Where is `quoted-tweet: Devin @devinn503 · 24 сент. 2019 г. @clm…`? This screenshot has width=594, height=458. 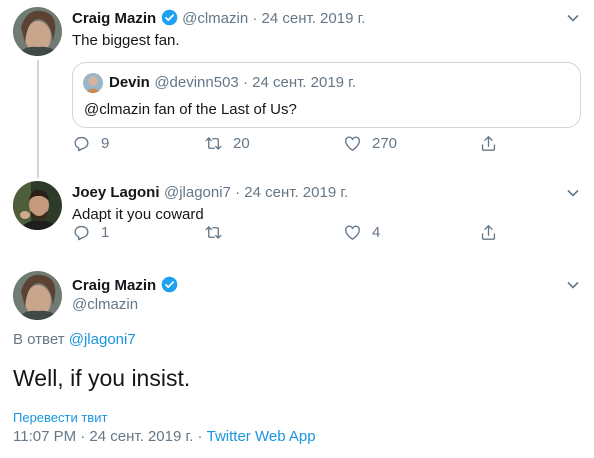 quoted-tweet: Devin @devinn503 · 24 сент. 2019 г. @clm… is located at coordinates (326, 95).